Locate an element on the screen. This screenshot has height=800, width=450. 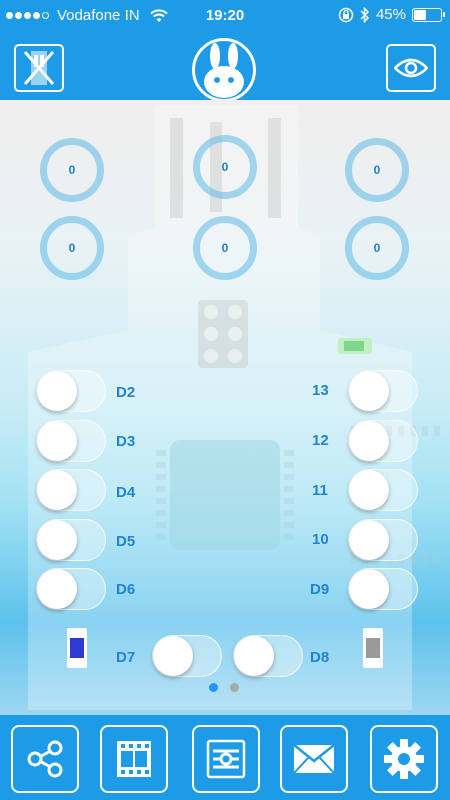
pin-label-d4: D4 is located at coordinates (126, 492).